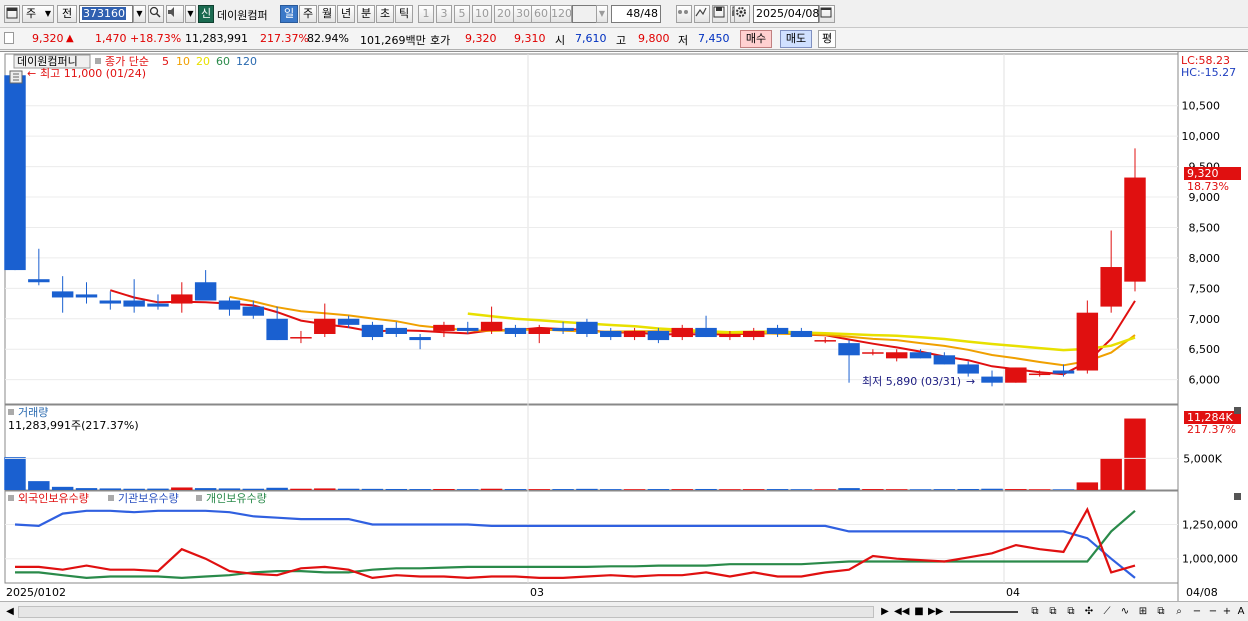 The image size is (1248, 621). What do you see at coordinates (366, 14) in the screenshot?
I see `period-minute-button: 분` at bounding box center [366, 14].